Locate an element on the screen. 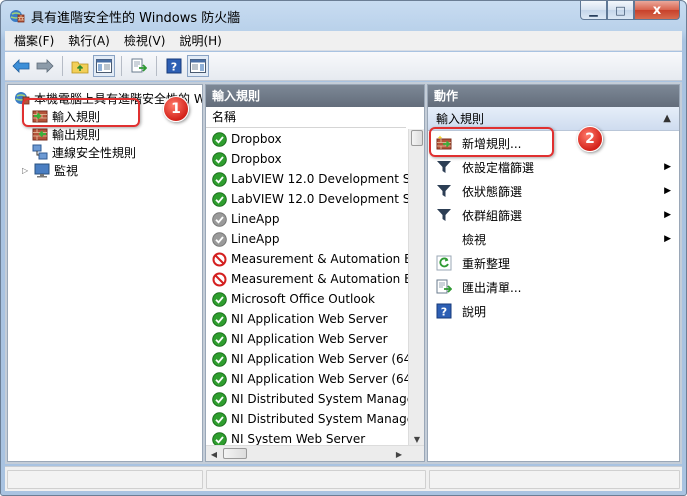 The image size is (687, 496). rule-name: Dropbox is located at coordinates (256, 159).